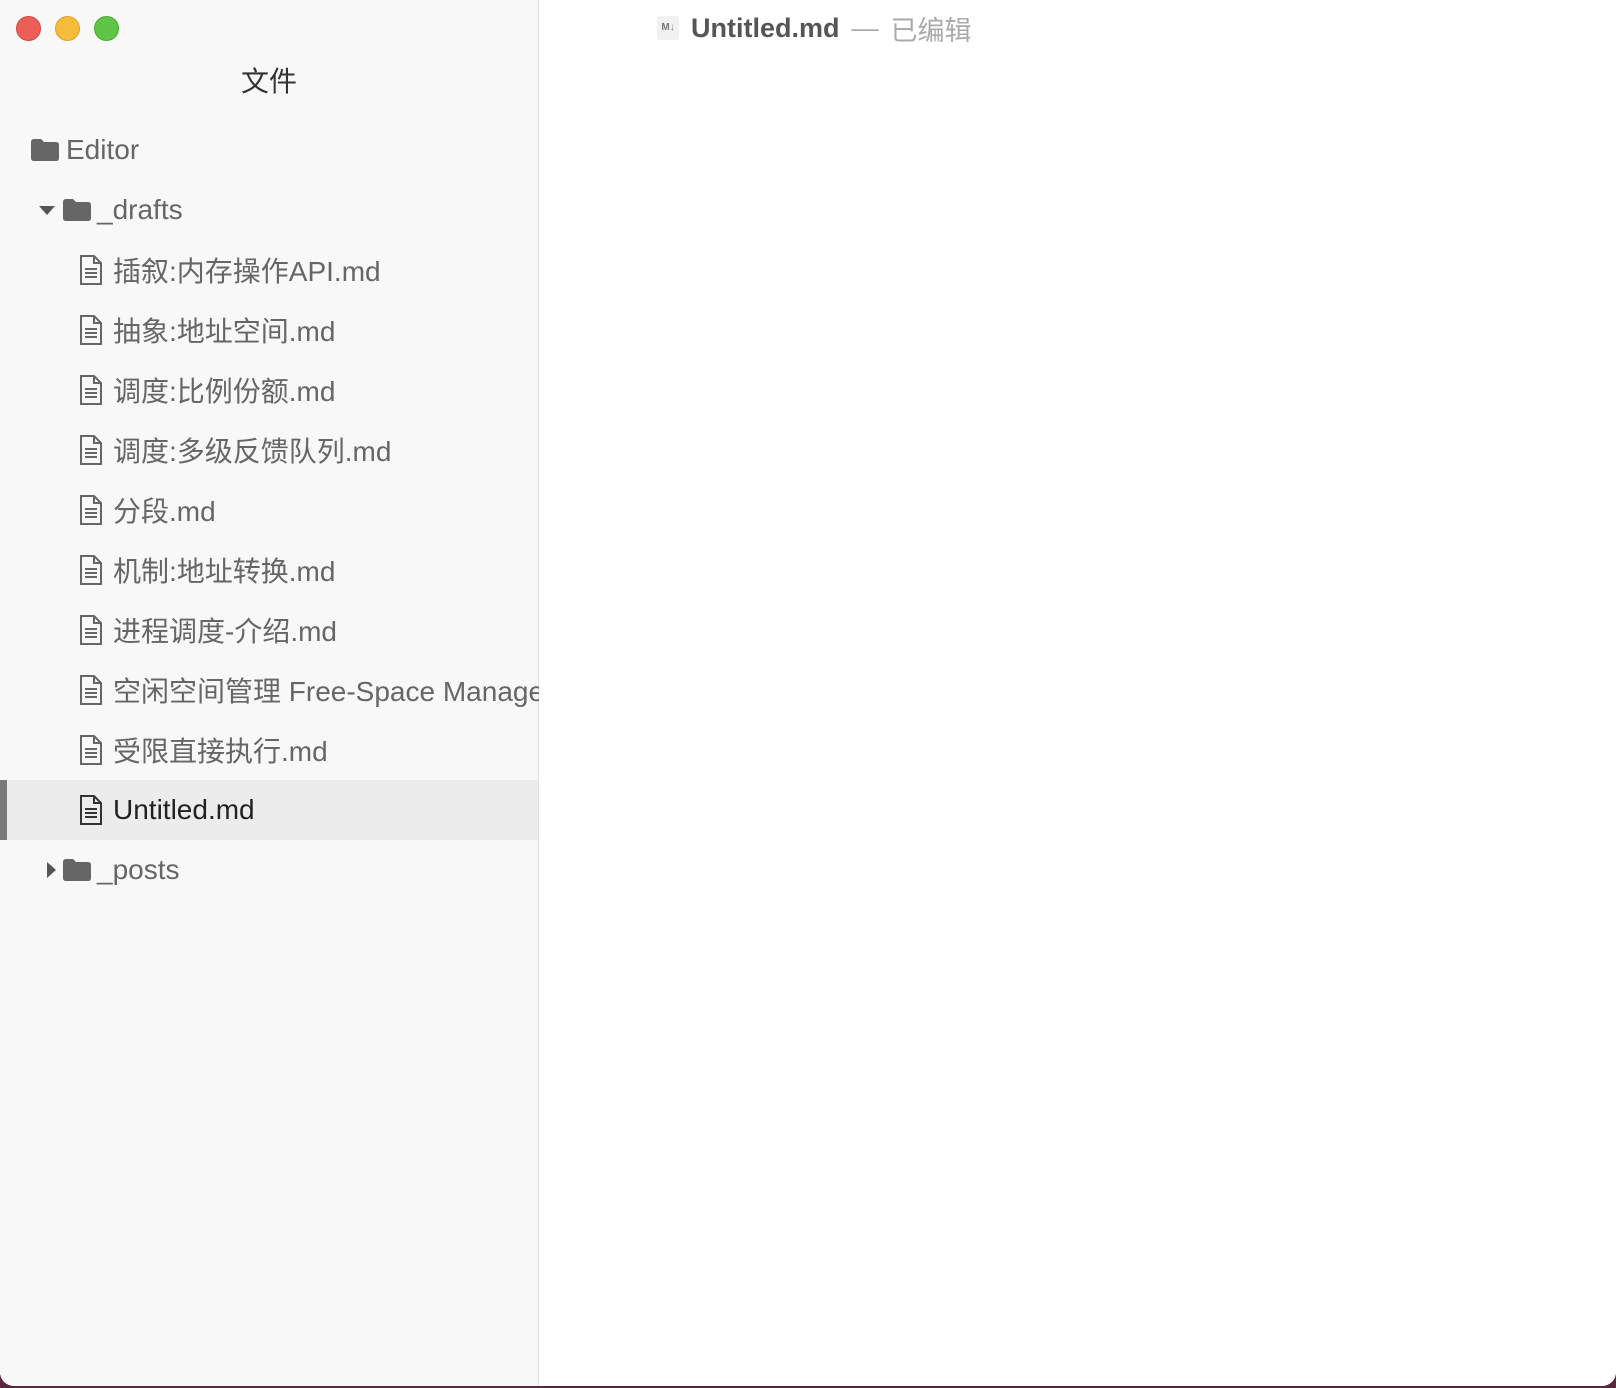  I want to click on tree-label: 插叙:内存操作API.md, so click(247, 271).